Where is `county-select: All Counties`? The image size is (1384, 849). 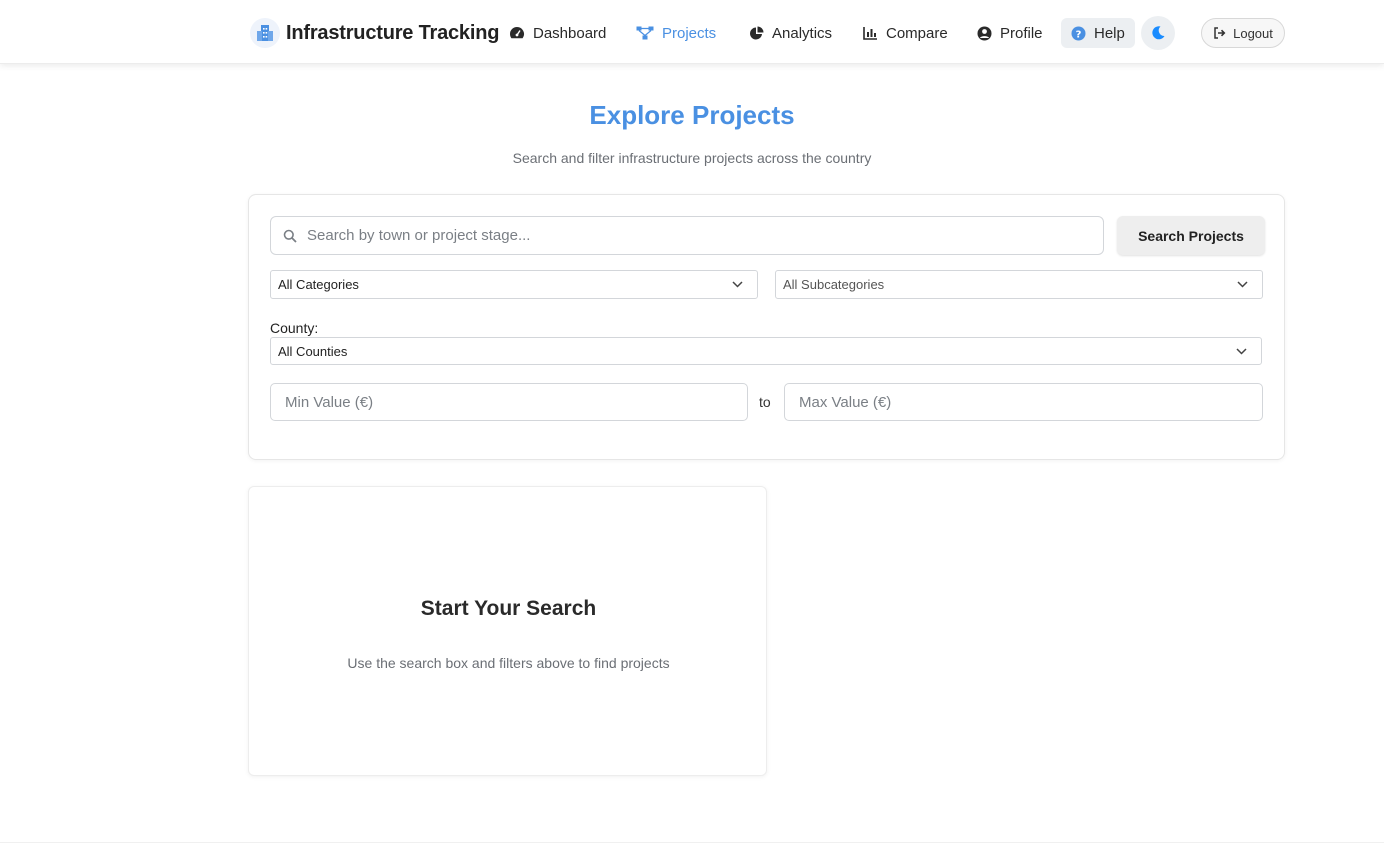
county-select: All Counties is located at coordinates (766, 351).